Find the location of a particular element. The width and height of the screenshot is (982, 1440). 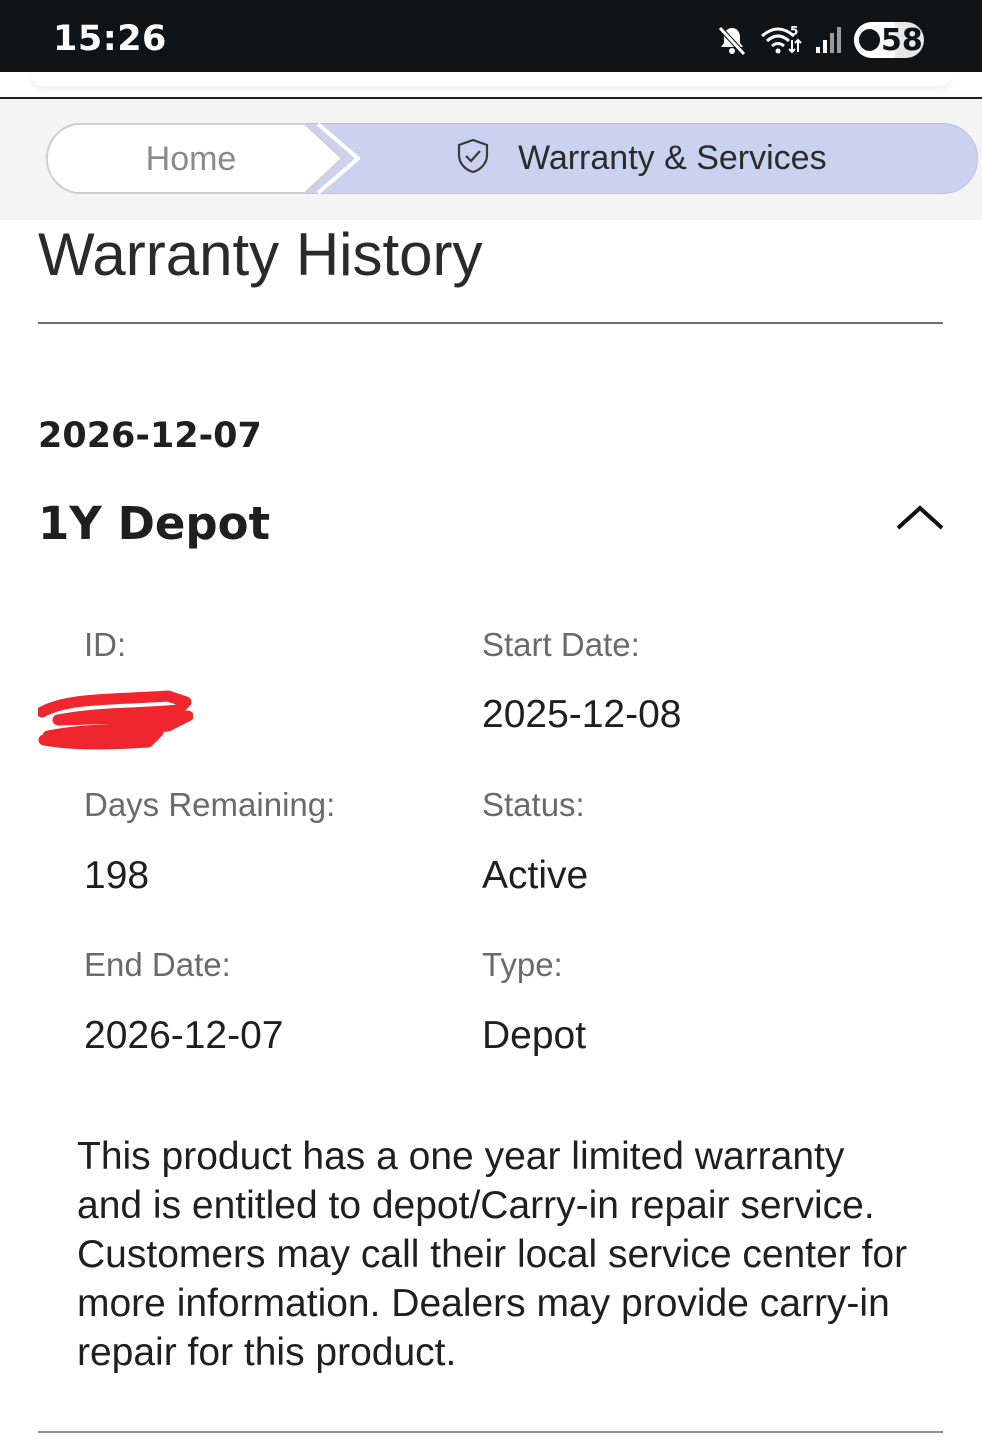

breadcrumb-home: Home is located at coordinates (200, 158).